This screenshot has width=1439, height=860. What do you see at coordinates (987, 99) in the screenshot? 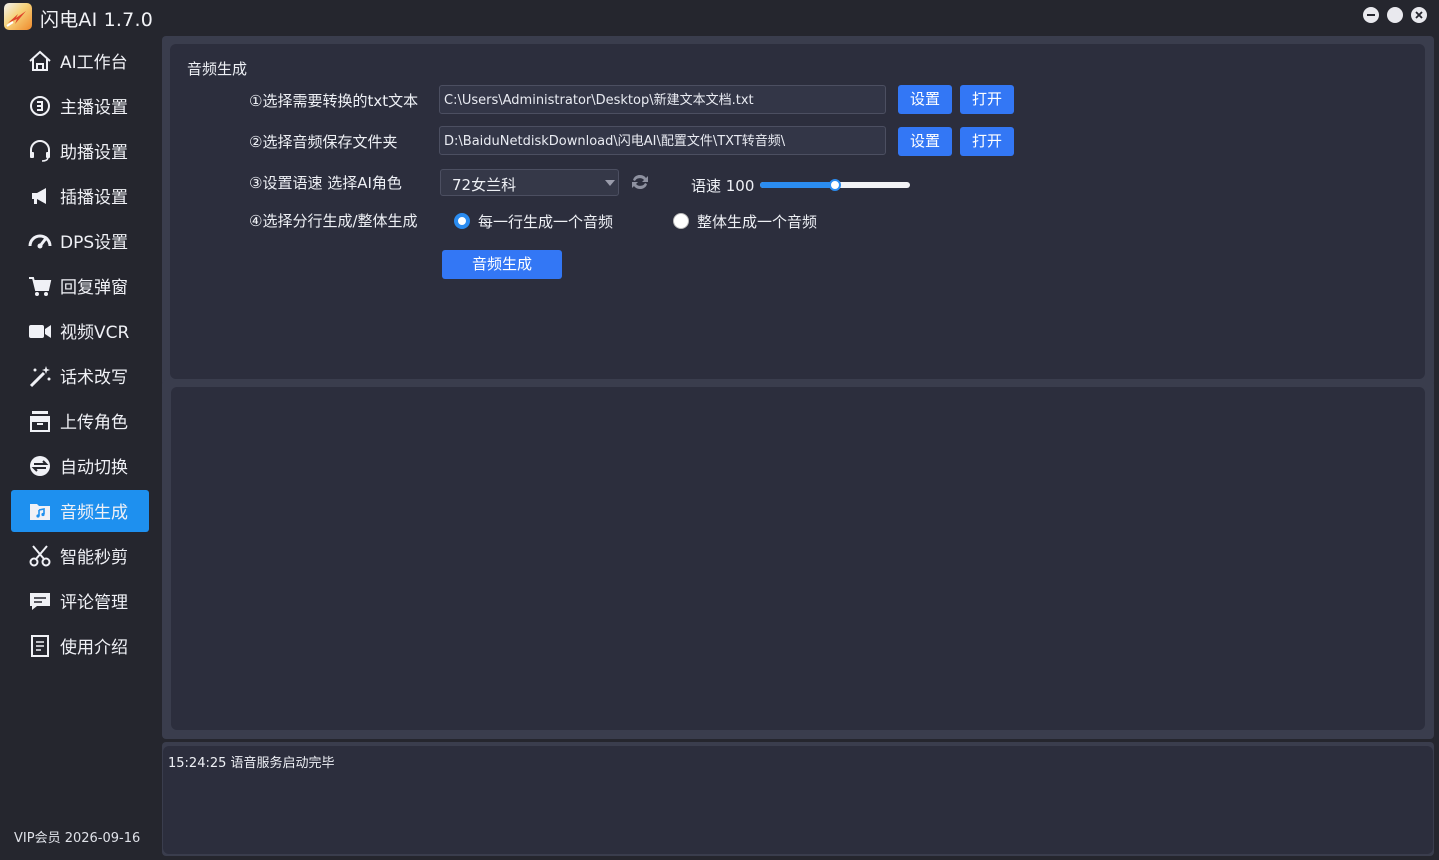
I see `txt-file-open-button: 打开` at bounding box center [987, 99].